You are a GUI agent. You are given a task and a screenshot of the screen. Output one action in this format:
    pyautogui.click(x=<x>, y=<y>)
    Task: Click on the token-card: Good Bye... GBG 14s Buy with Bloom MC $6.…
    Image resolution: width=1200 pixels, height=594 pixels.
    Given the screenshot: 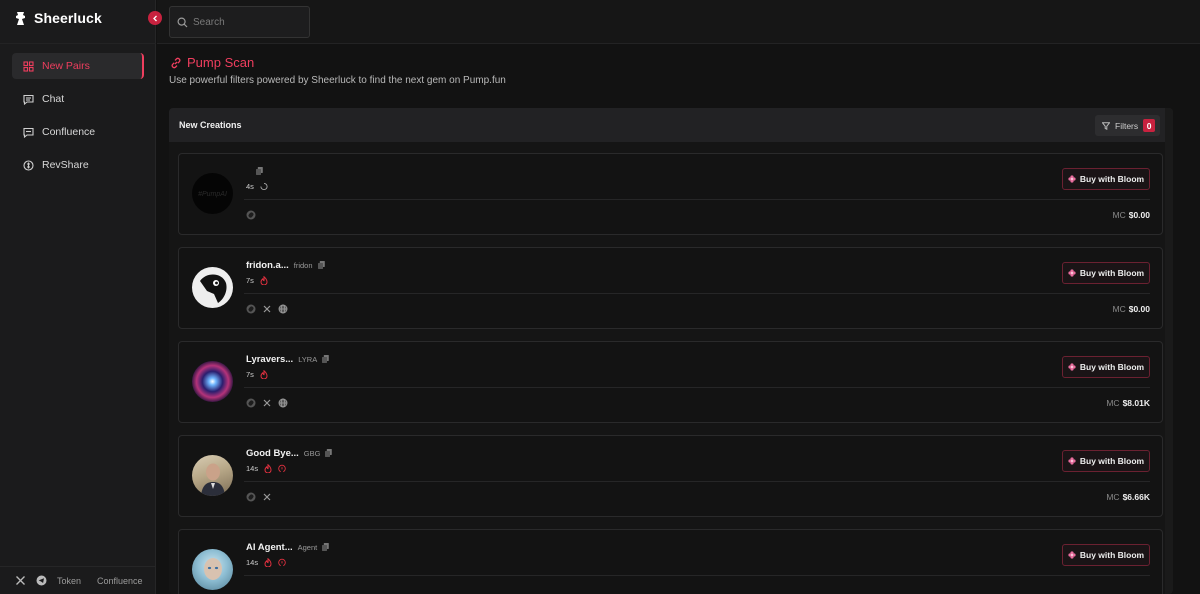 What is the action you would take?
    pyautogui.click(x=670, y=476)
    